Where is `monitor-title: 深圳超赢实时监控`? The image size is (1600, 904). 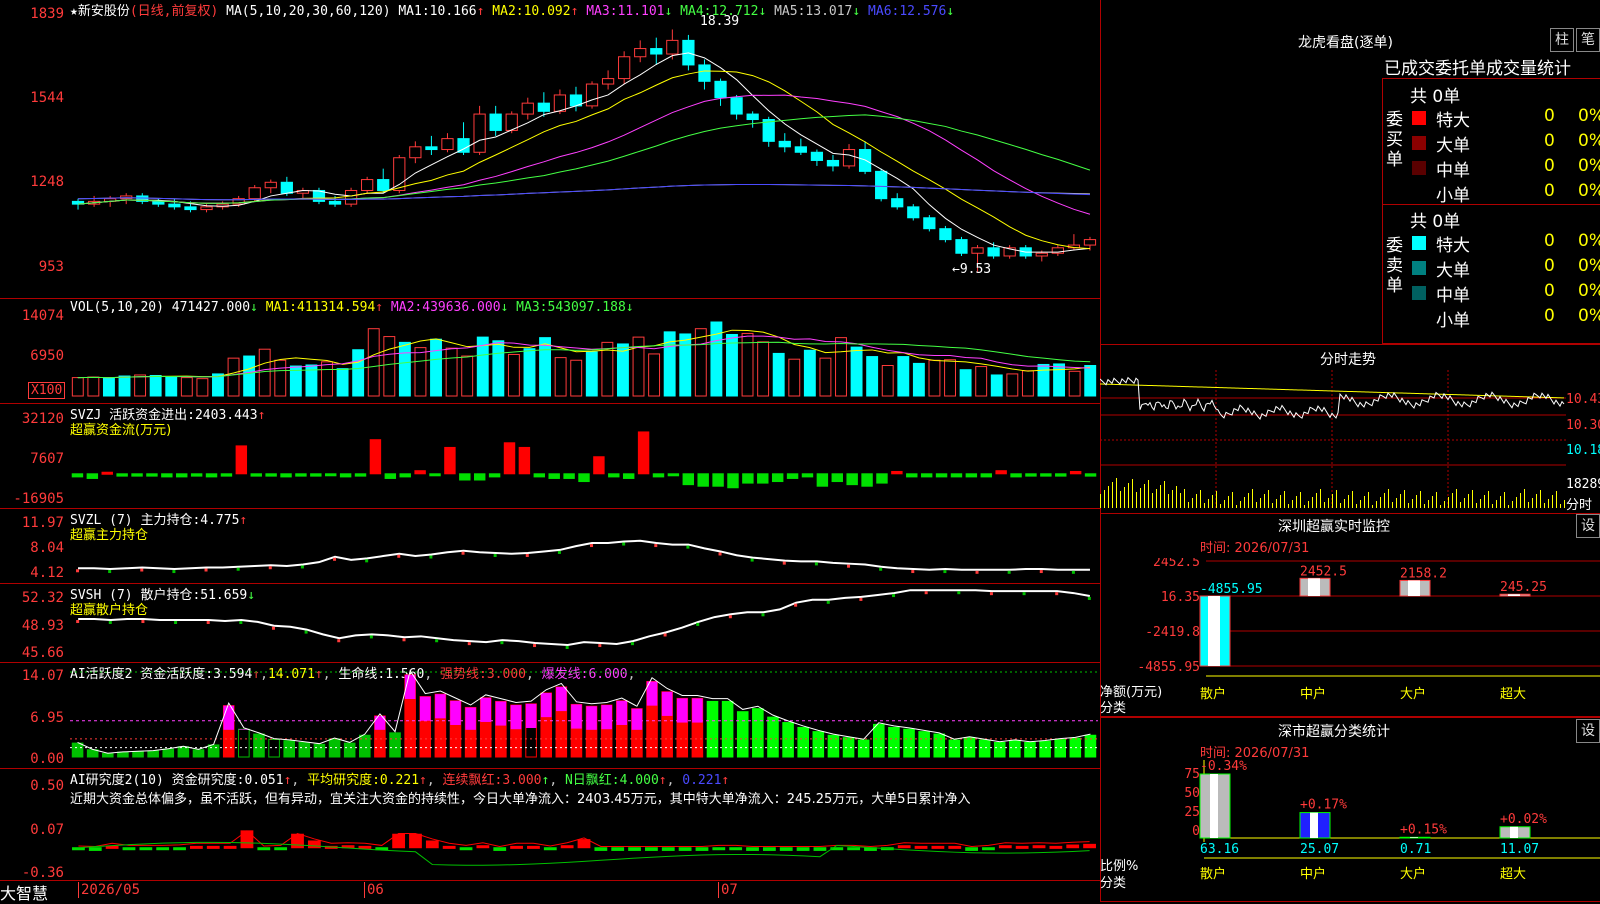 monitor-title: 深圳超赢实时监控 is located at coordinates (1334, 527).